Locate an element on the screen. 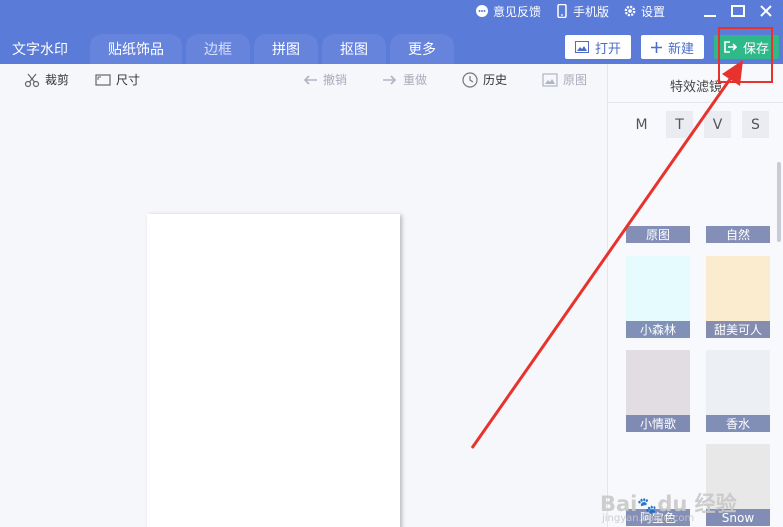  open-button: 打开 is located at coordinates (597, 47).